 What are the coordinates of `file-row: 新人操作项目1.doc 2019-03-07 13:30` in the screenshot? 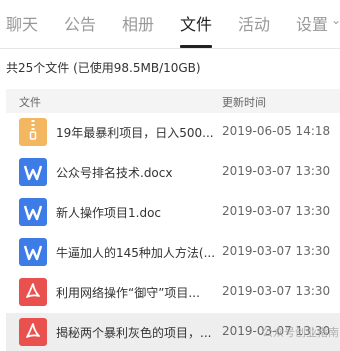 It's located at (173, 212).